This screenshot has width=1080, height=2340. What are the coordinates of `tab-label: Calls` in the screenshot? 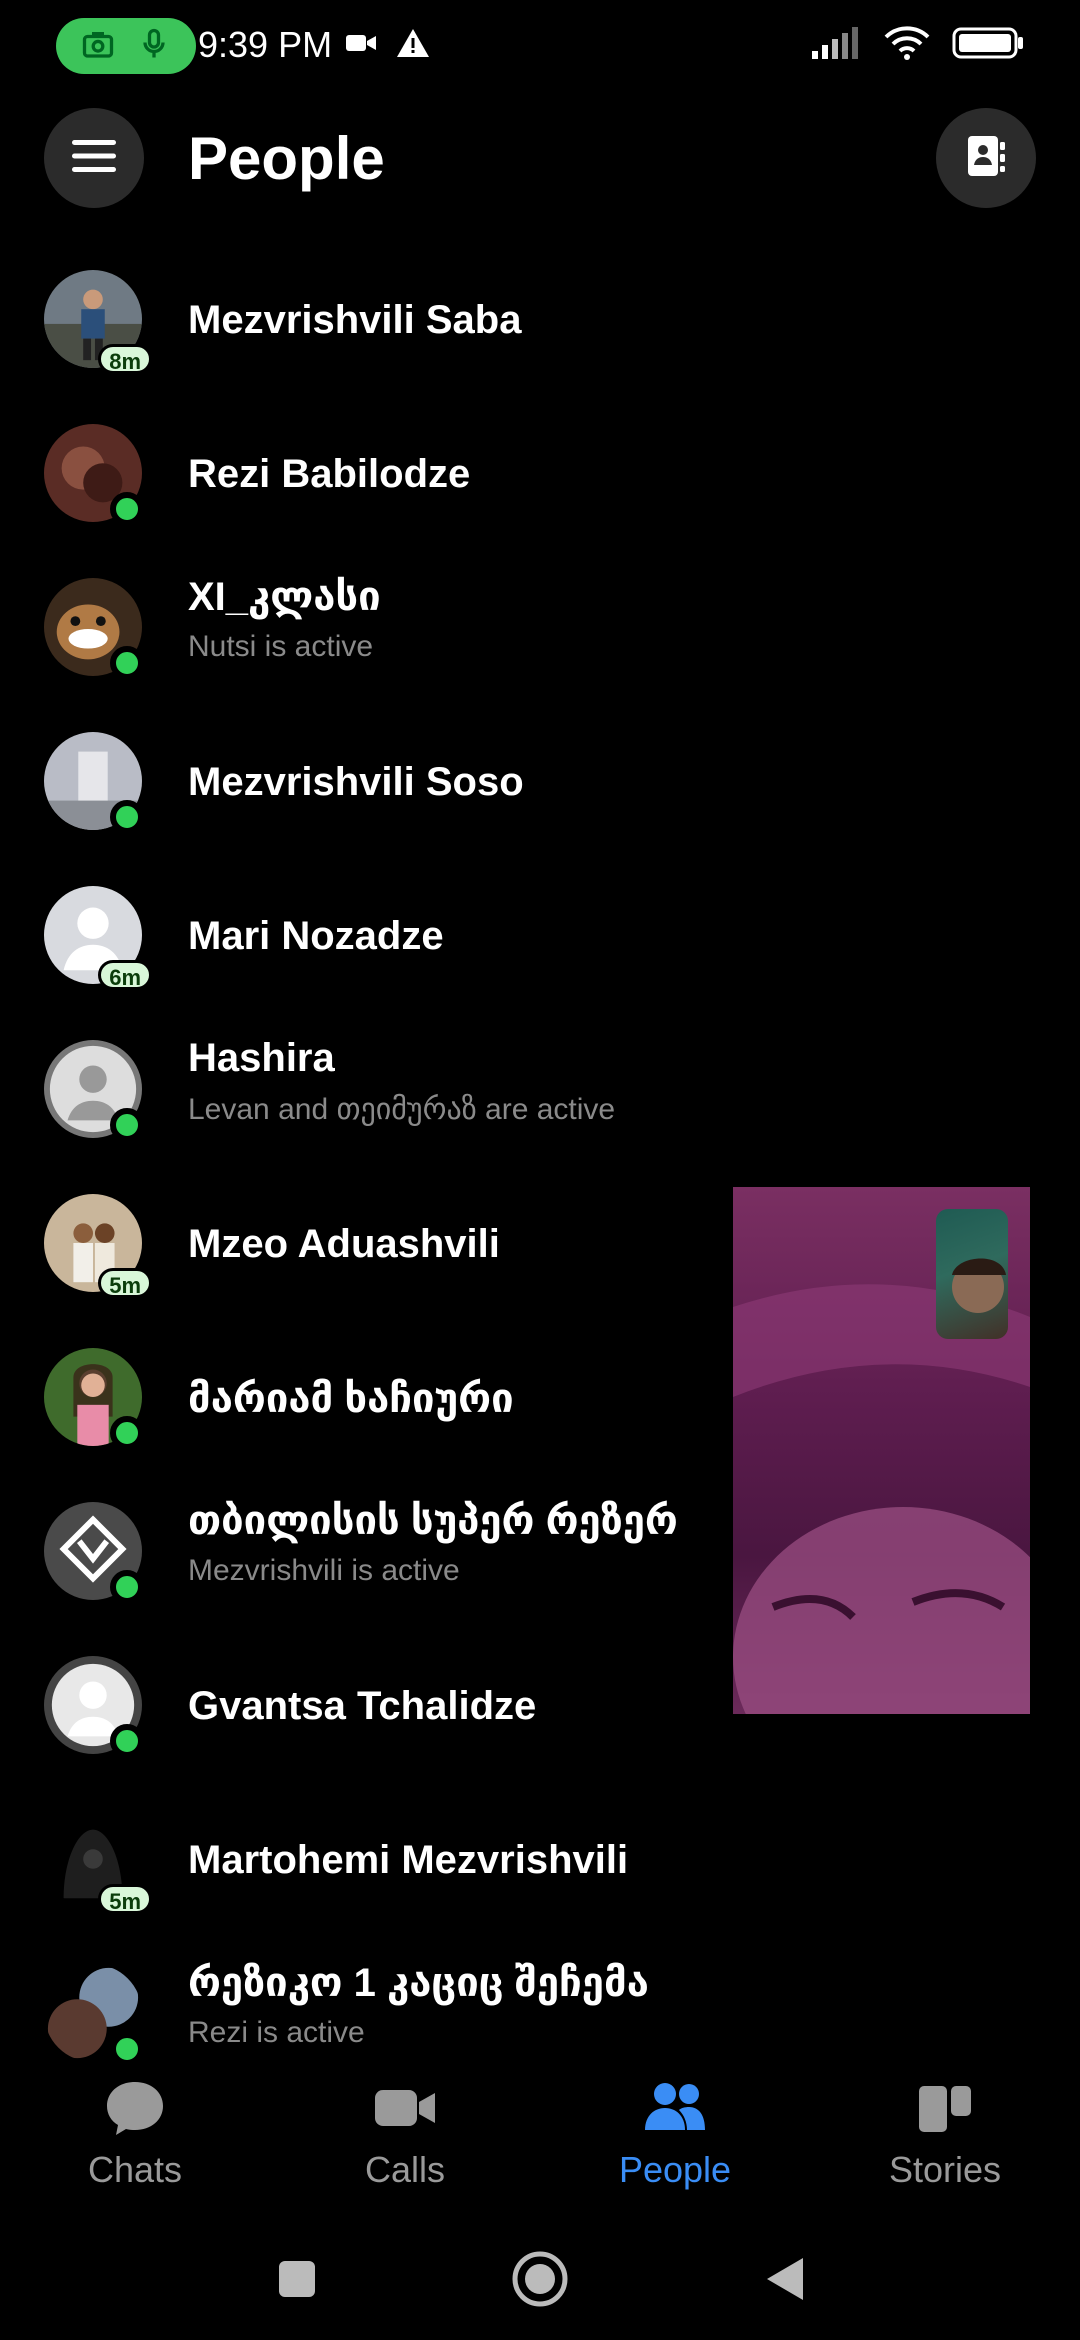 It's located at (404, 2169).